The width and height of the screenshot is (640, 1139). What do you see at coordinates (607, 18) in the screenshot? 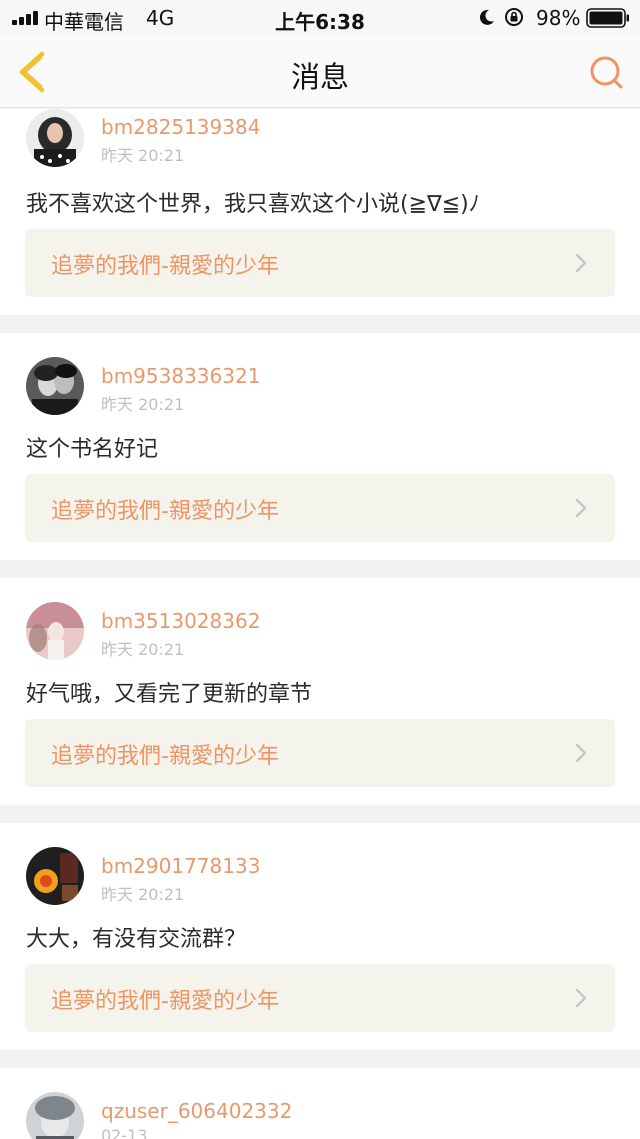
I see `battery-icon` at bounding box center [607, 18].